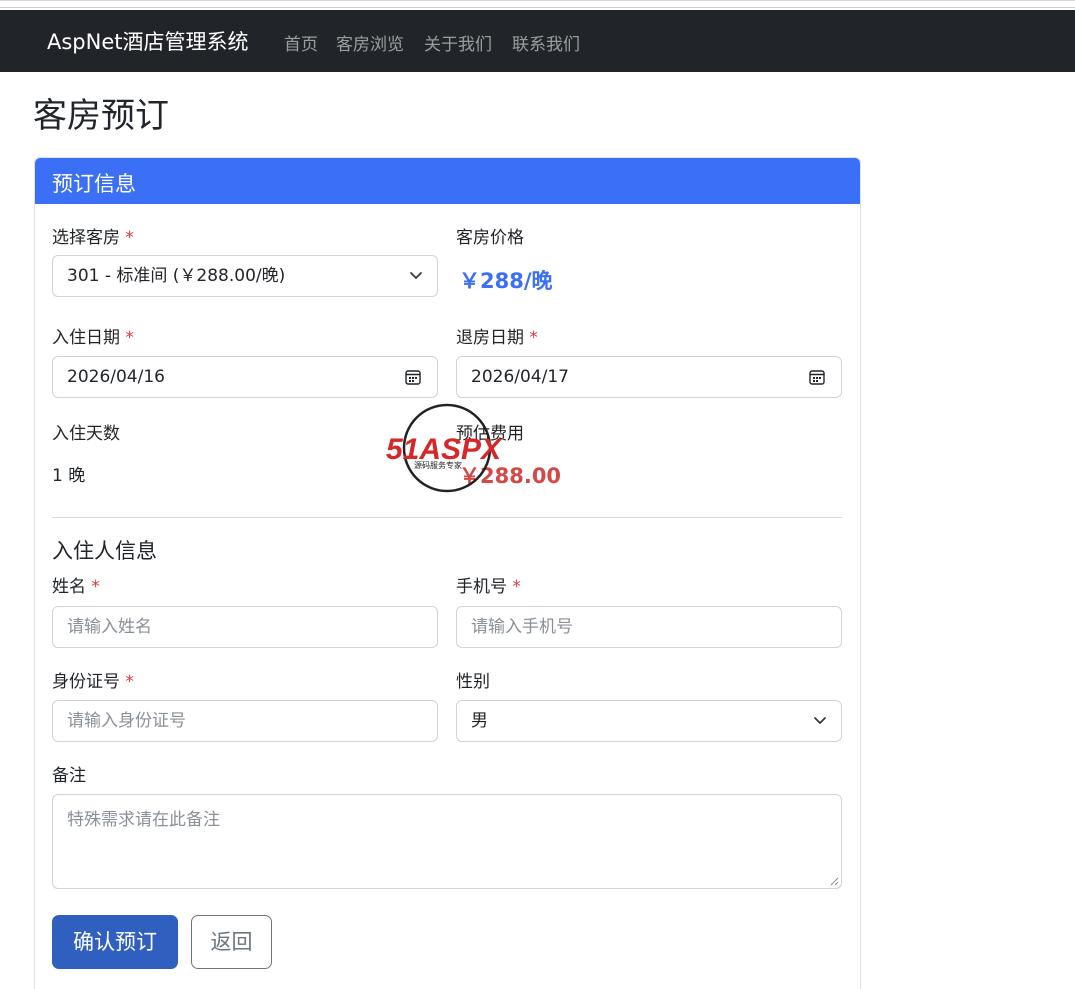 Image resolution: width=1075 pixels, height=989 pixels. Describe the element at coordinates (86, 682) in the screenshot. I see `id-number-label-text: 身份证号` at that location.